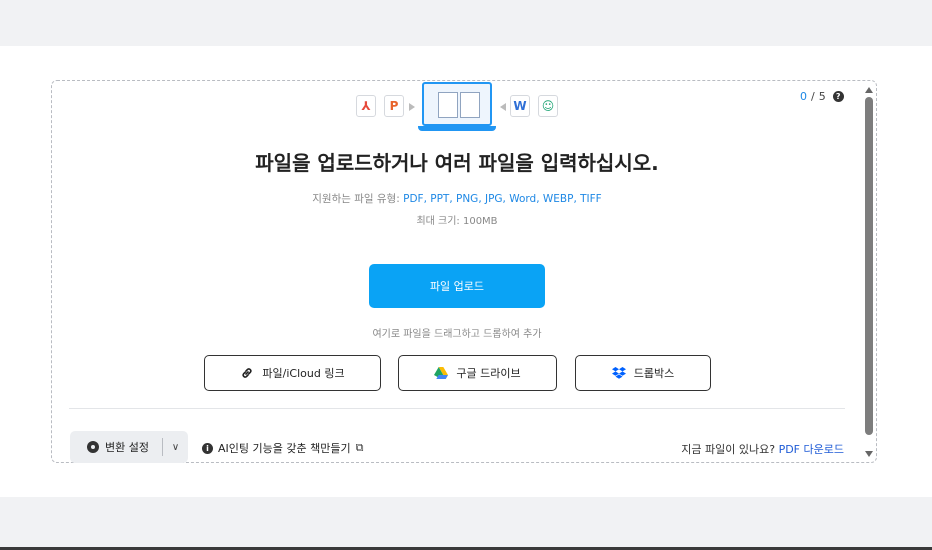  I want to click on conversion-settings-button: 변환 설정, so click(116, 447).